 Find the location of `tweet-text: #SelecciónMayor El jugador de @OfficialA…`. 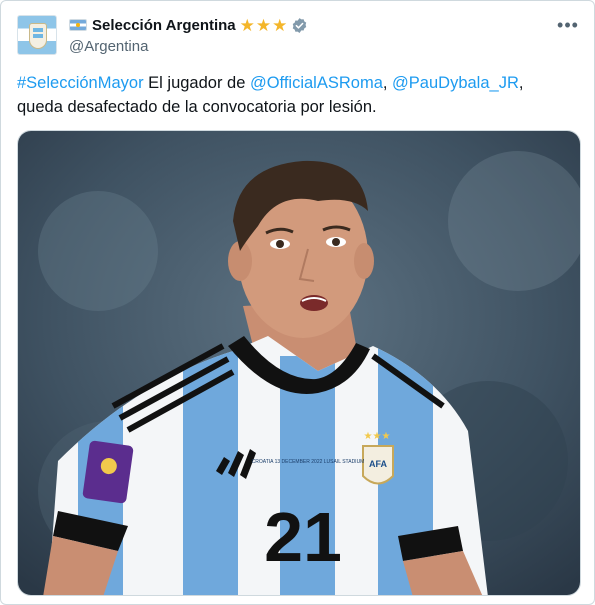

tweet-text: #SelecciónMayor El jugador de @OfficialA… is located at coordinates (297, 95).